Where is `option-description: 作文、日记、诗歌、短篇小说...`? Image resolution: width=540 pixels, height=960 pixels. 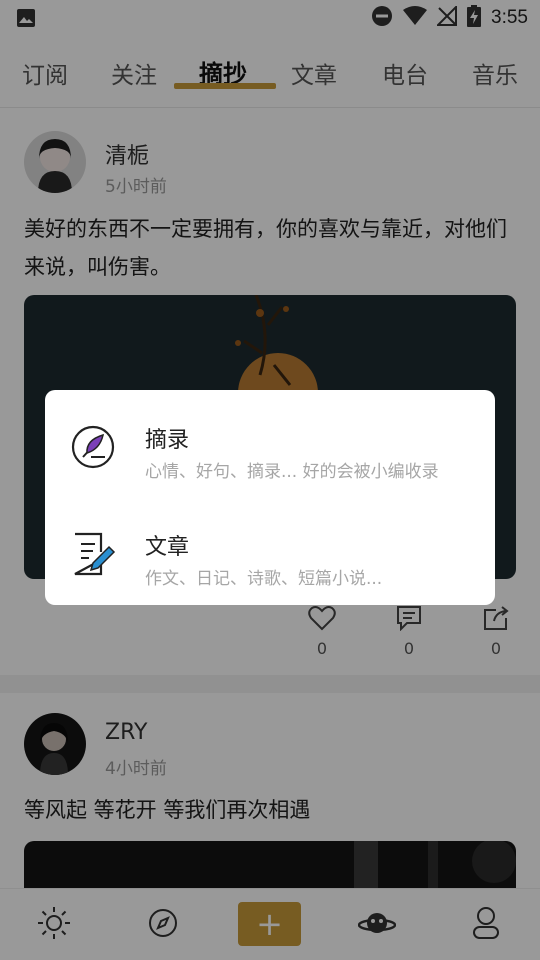
option-description: 作文、日记、诗歌、短篇小说... is located at coordinates (264, 579).